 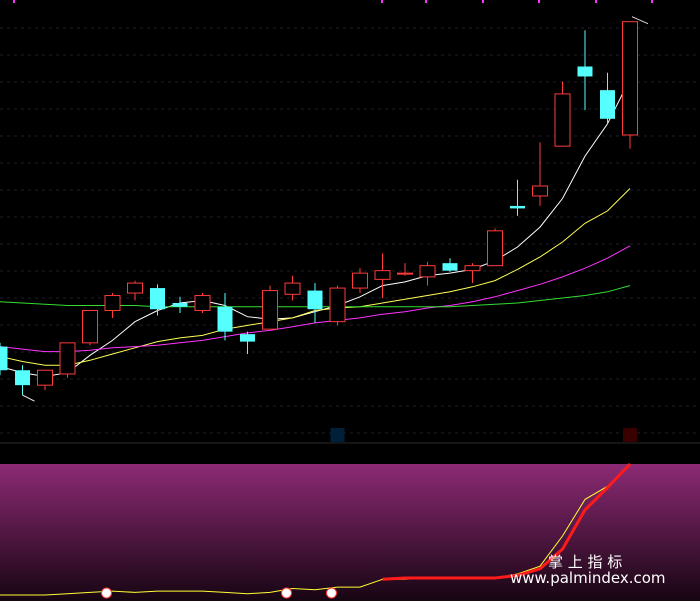 What do you see at coordinates (588, 578) in the screenshot?
I see `watermark-url: www.palmindex.com` at bounding box center [588, 578].